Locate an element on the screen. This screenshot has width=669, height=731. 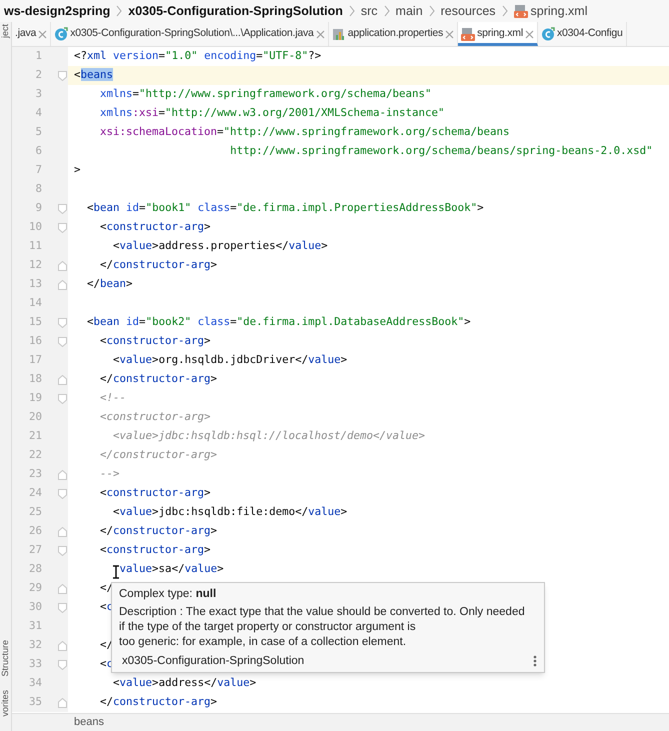
more-options-icon is located at coordinates (535, 661).